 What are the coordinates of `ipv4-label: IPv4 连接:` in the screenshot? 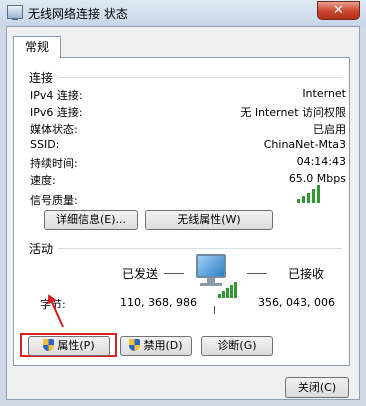 It's located at (56, 95).